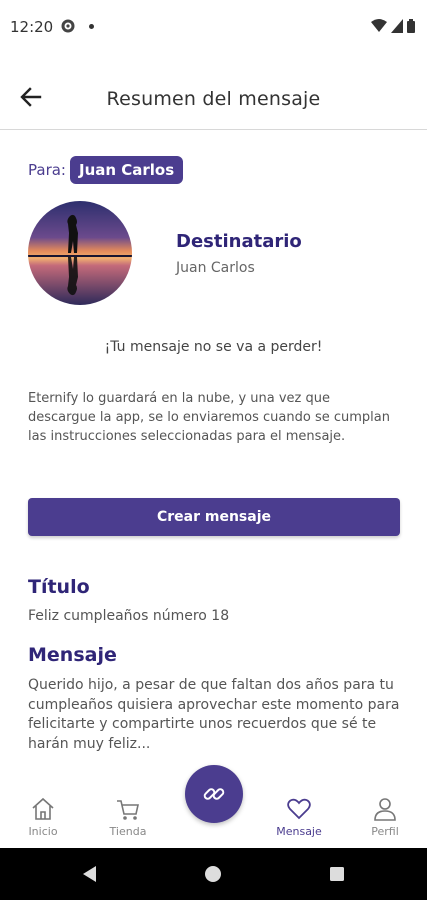 The width and height of the screenshot is (427, 900). What do you see at coordinates (337, 874) in the screenshot?
I see `recents-square-icon` at bounding box center [337, 874].